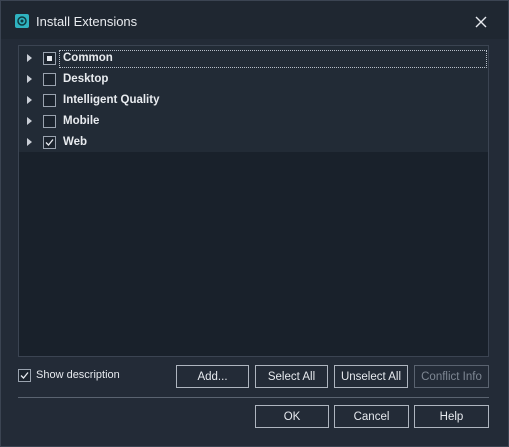  What do you see at coordinates (451, 416) in the screenshot?
I see `help-button: Help` at bounding box center [451, 416].